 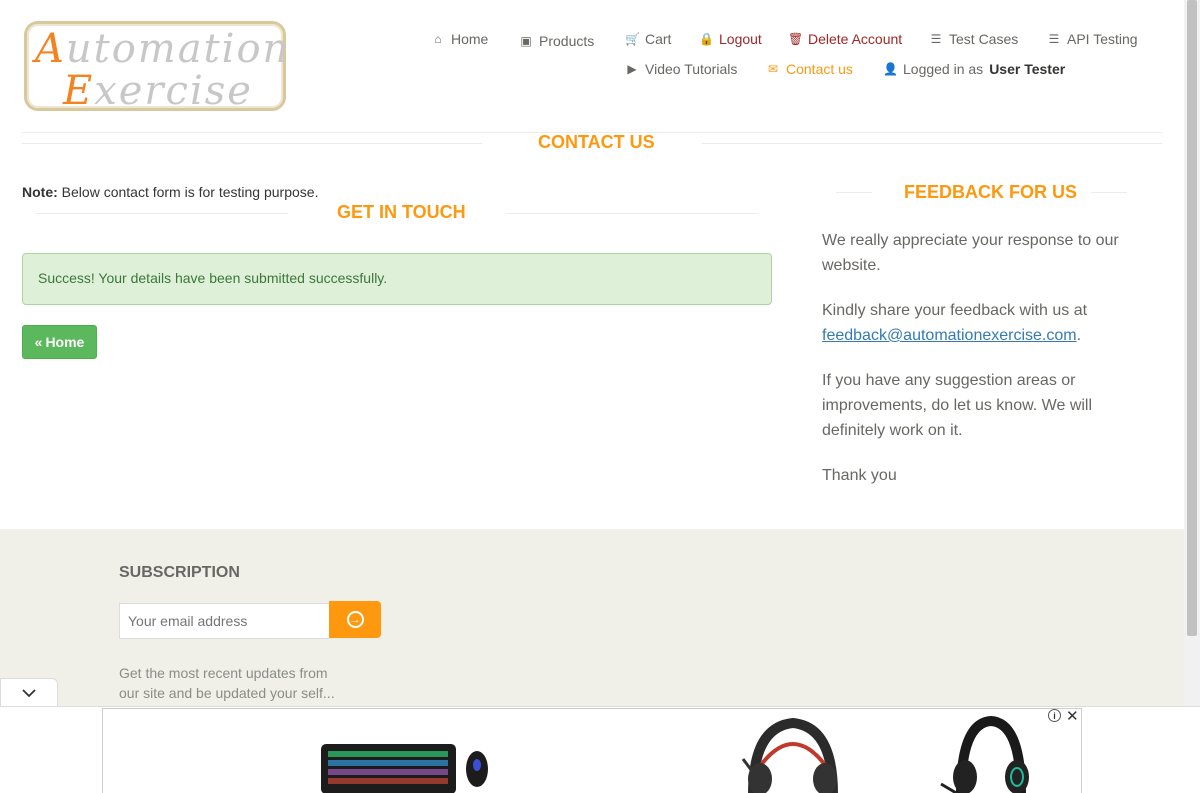 I want to click on nav-cart-label: Cart, so click(x=658, y=39).